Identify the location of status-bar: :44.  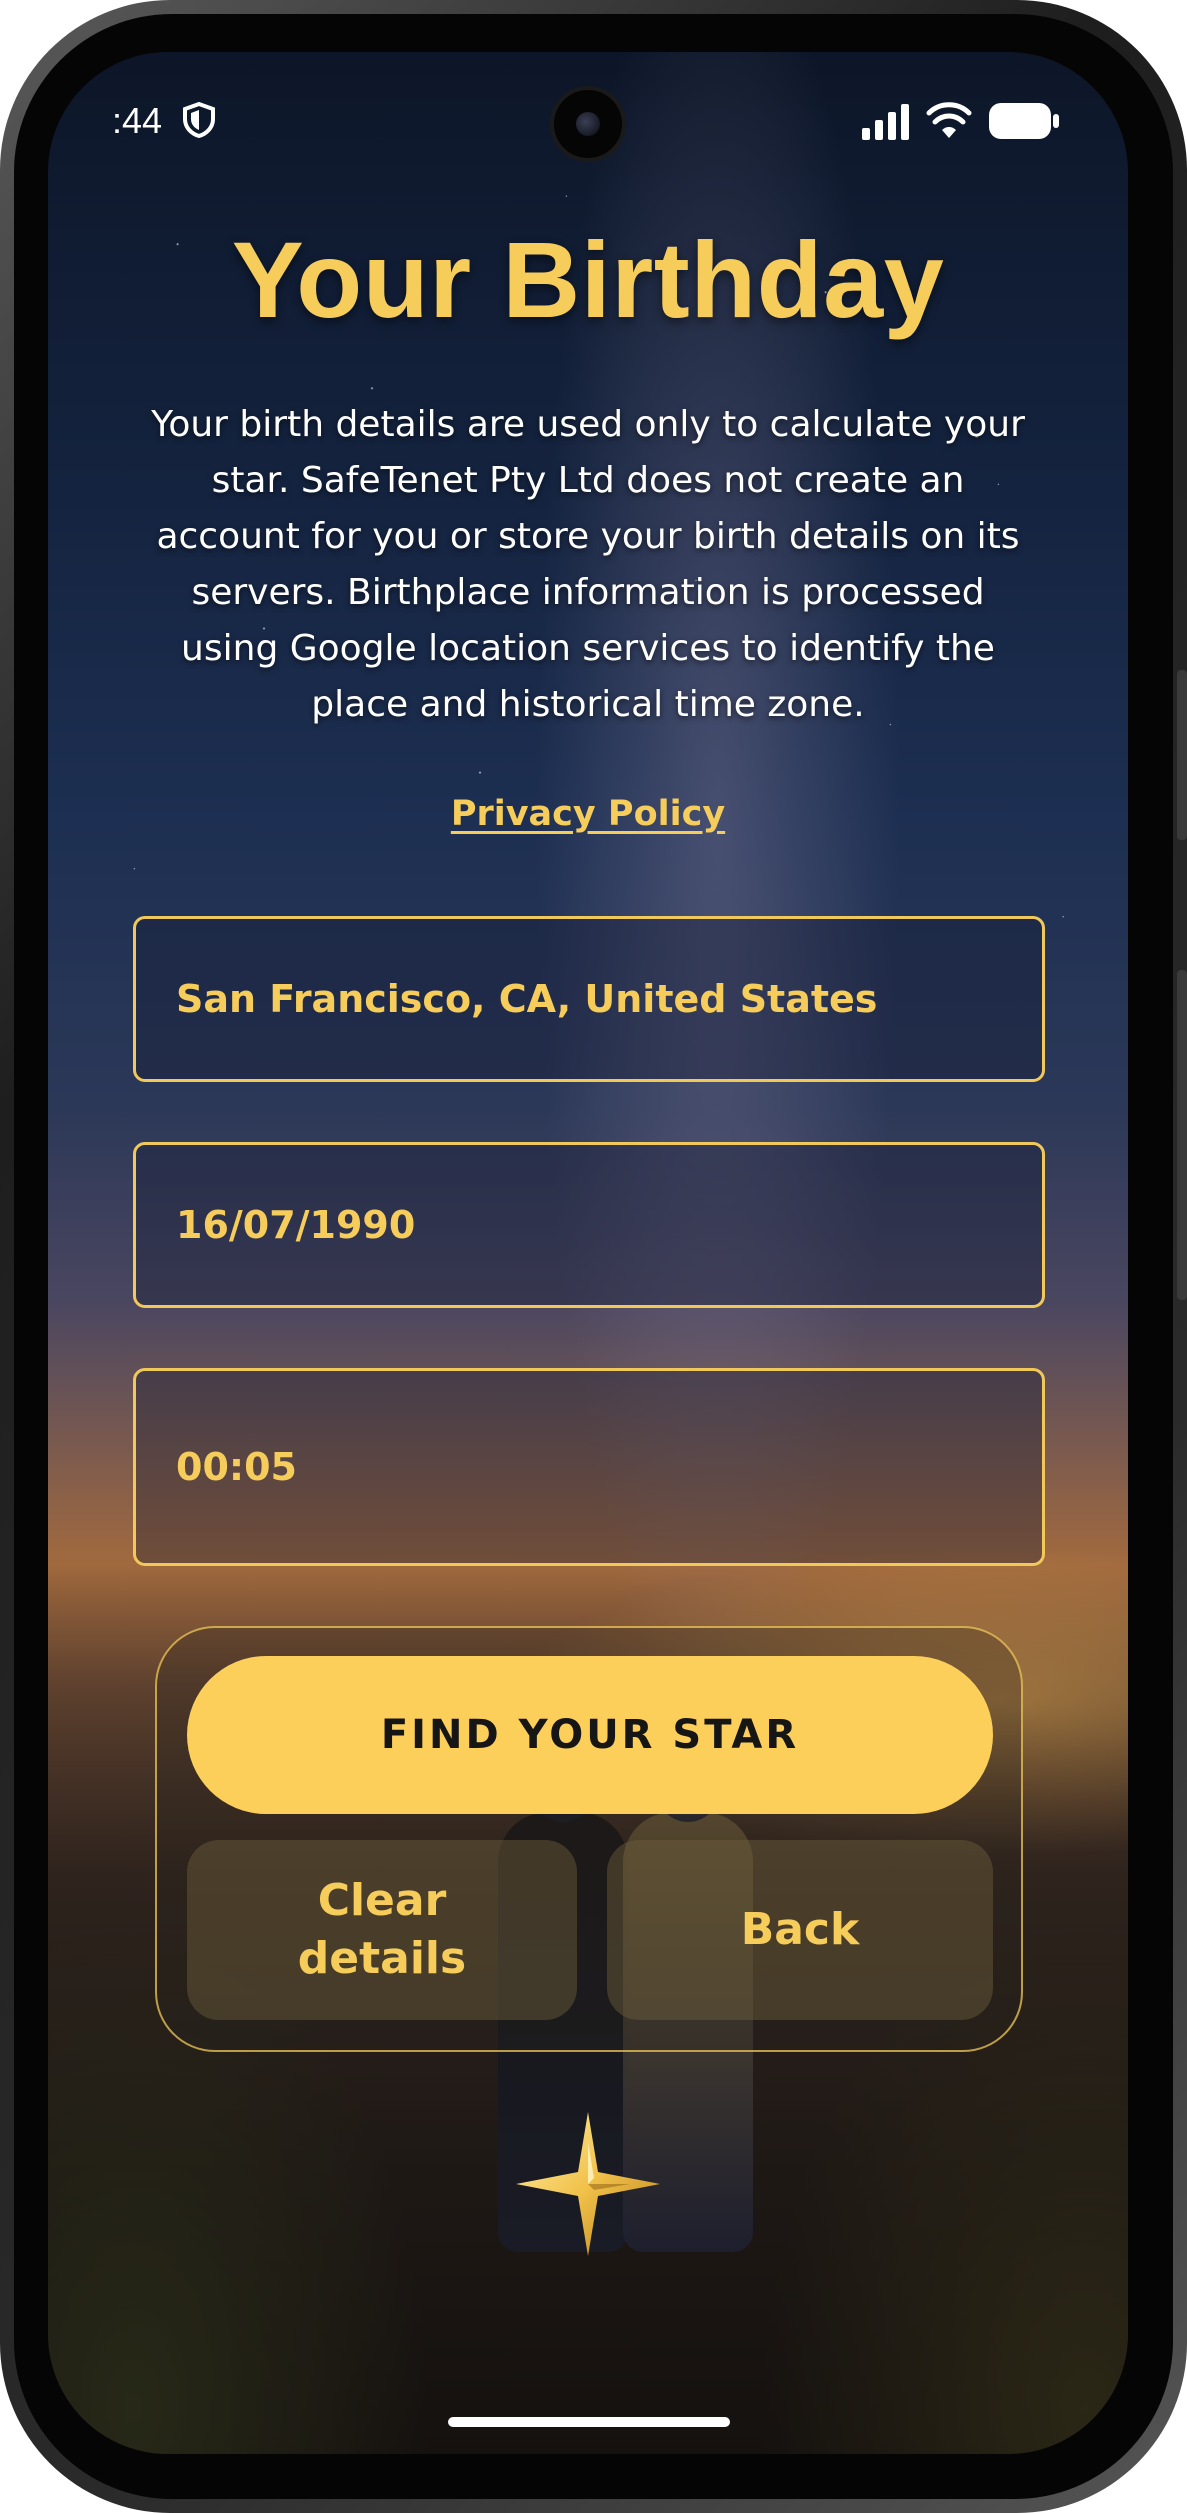
(588, 122).